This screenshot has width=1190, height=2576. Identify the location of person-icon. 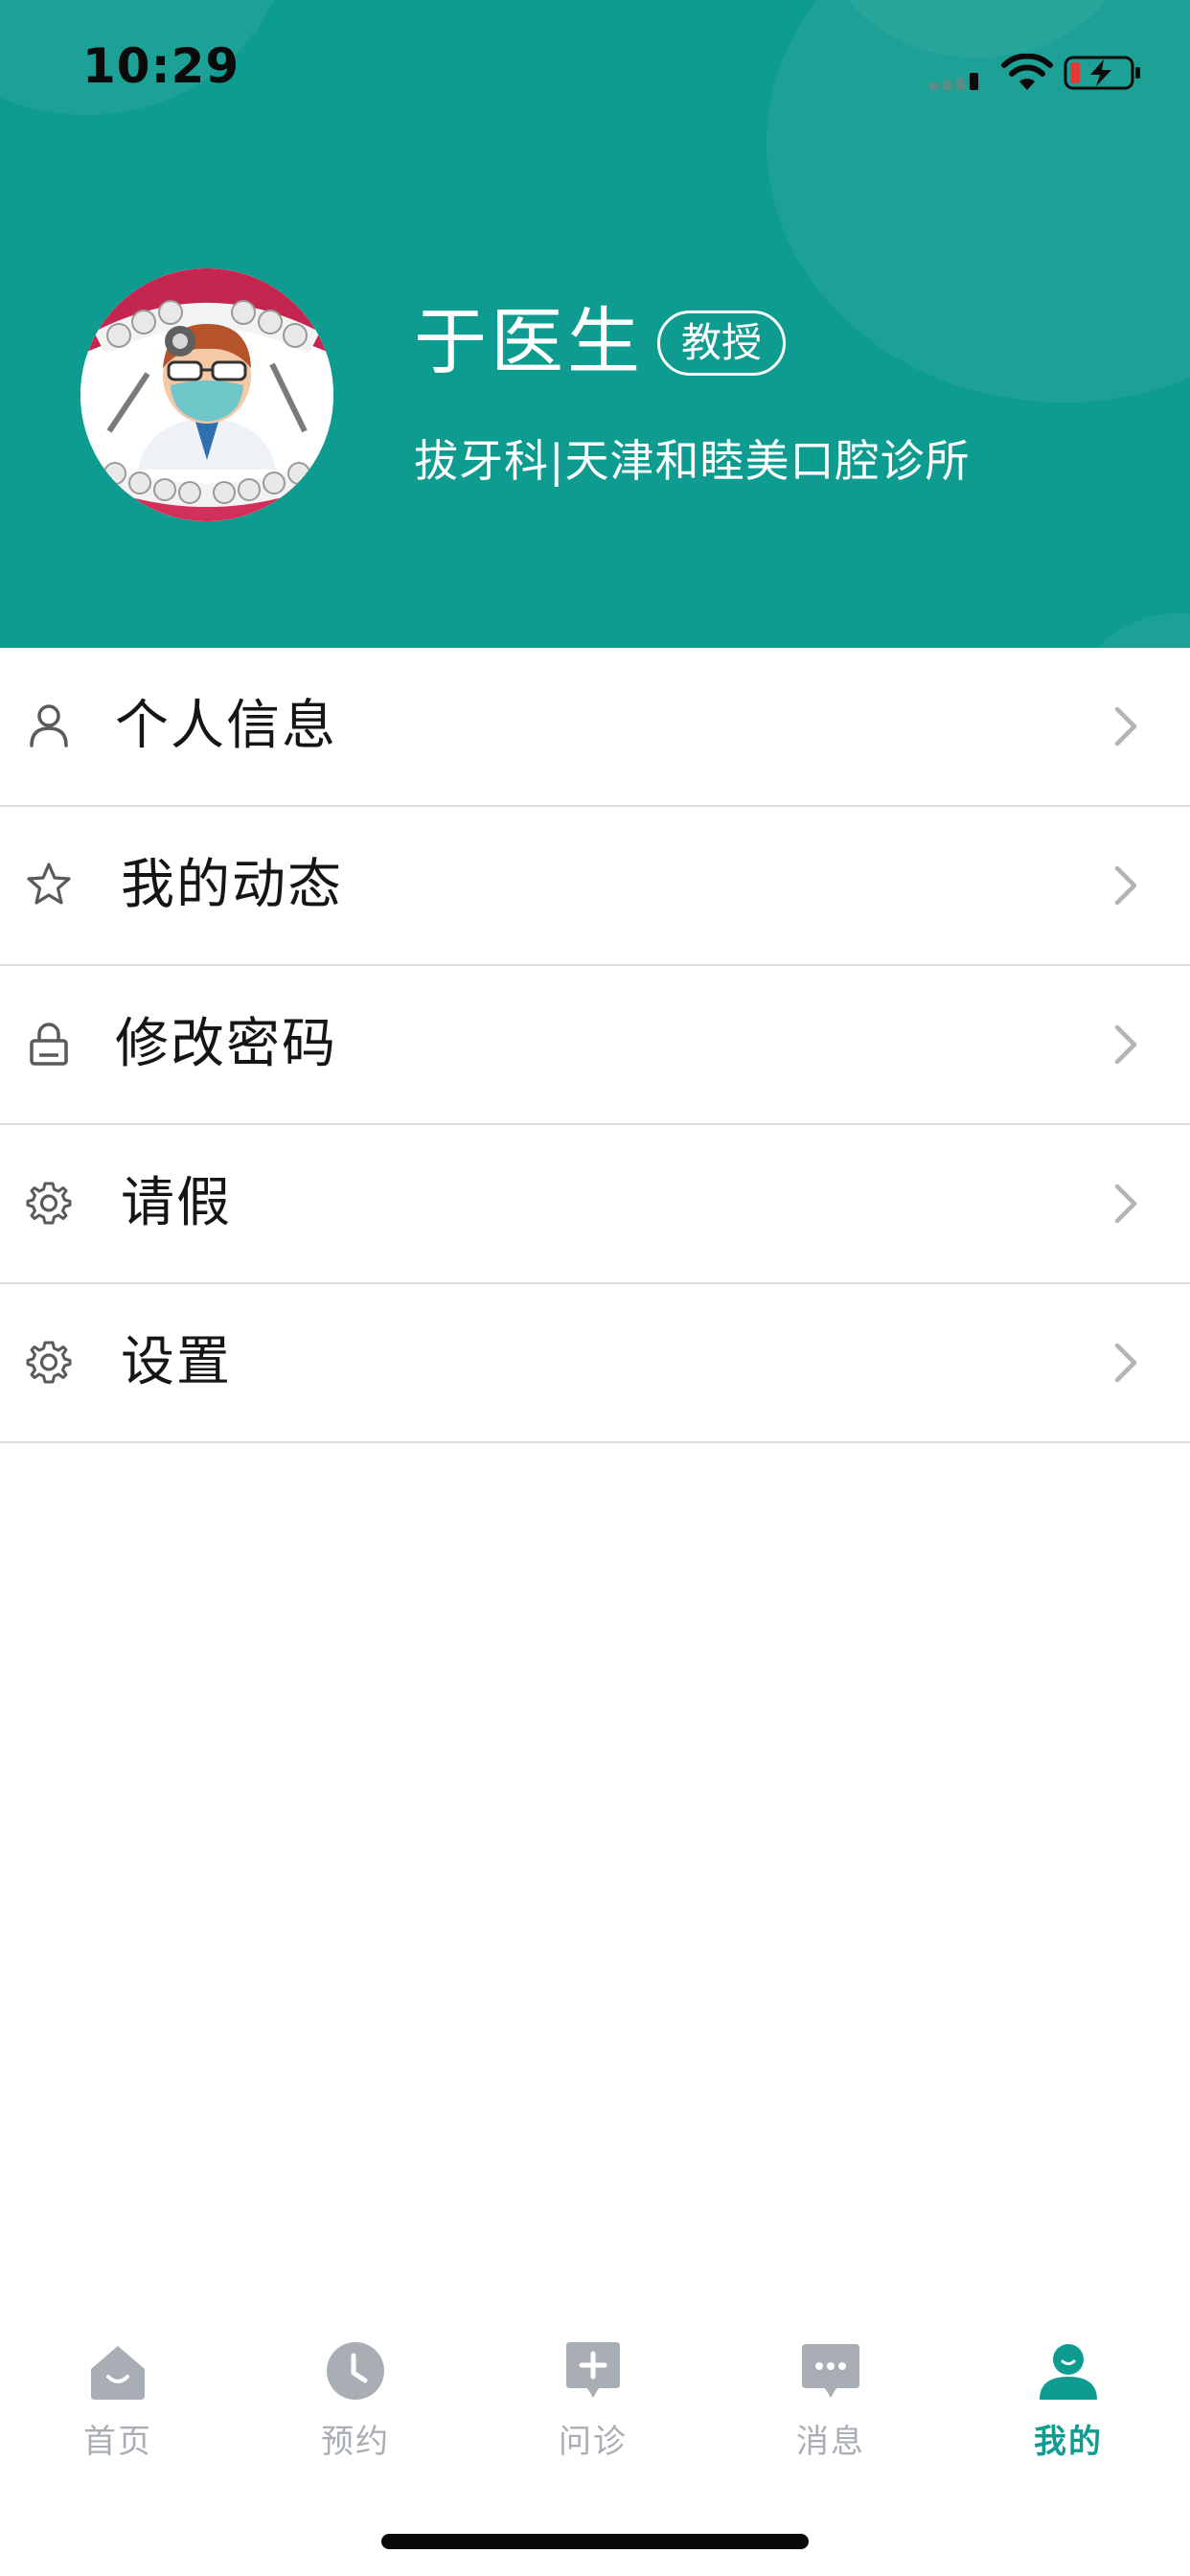
(49, 726).